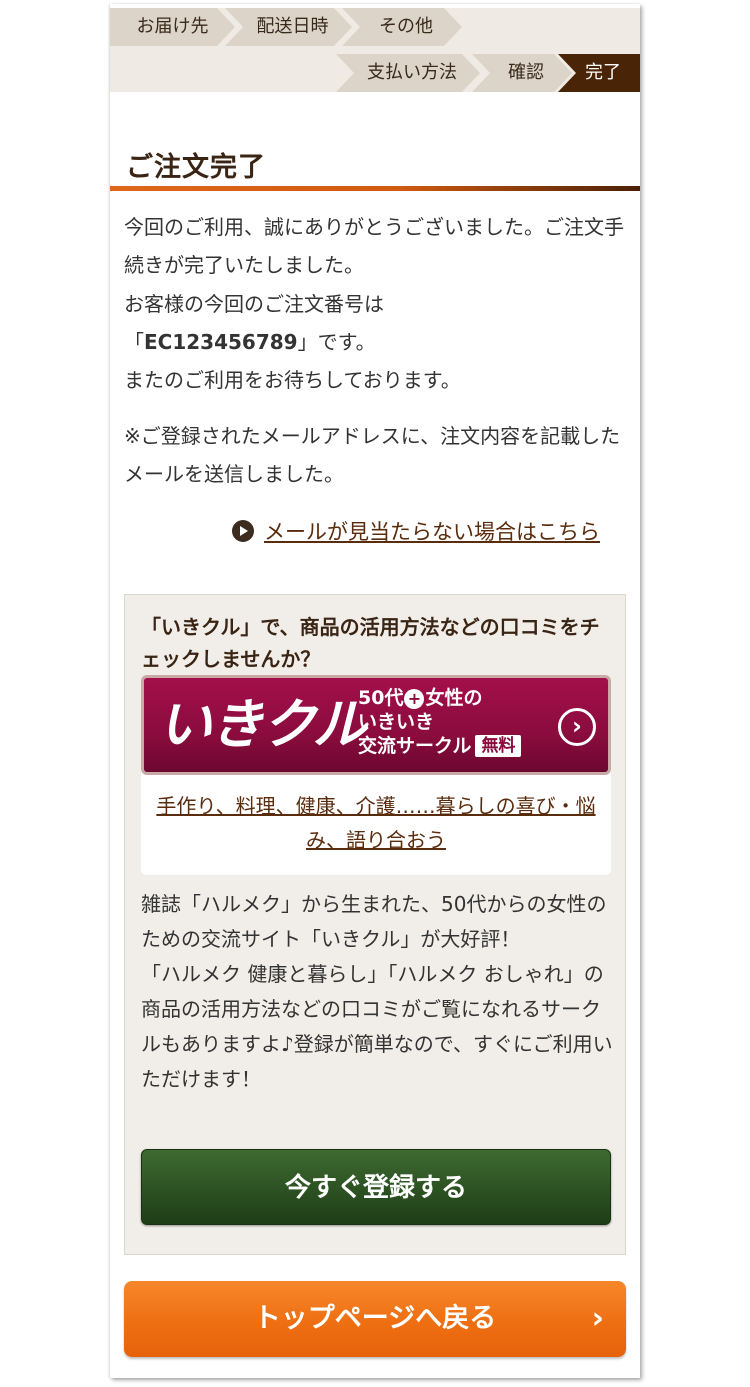 This screenshot has width=750, height=1387. Describe the element at coordinates (221, 342) in the screenshot. I see `order-number: EC123456789` at that location.